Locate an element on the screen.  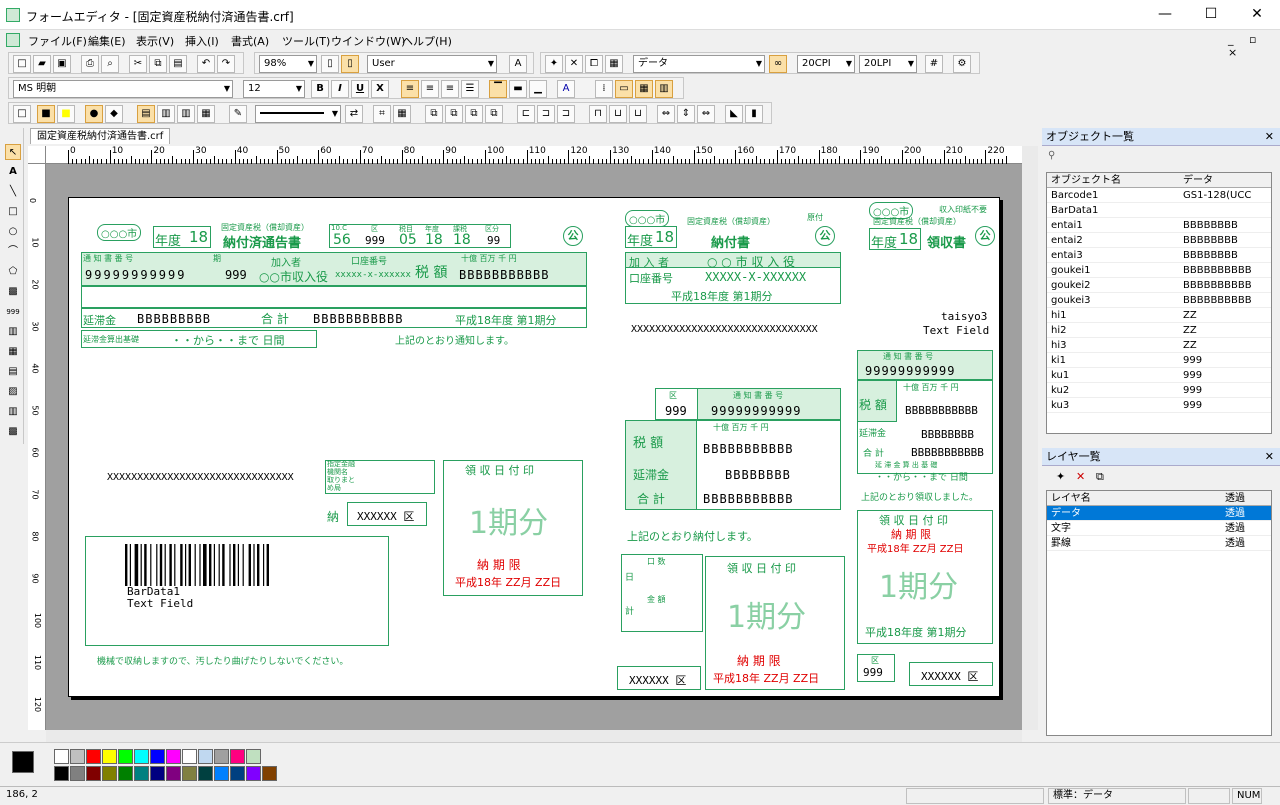
menu-tools: ツール(T) is located at coordinates (306, 41).